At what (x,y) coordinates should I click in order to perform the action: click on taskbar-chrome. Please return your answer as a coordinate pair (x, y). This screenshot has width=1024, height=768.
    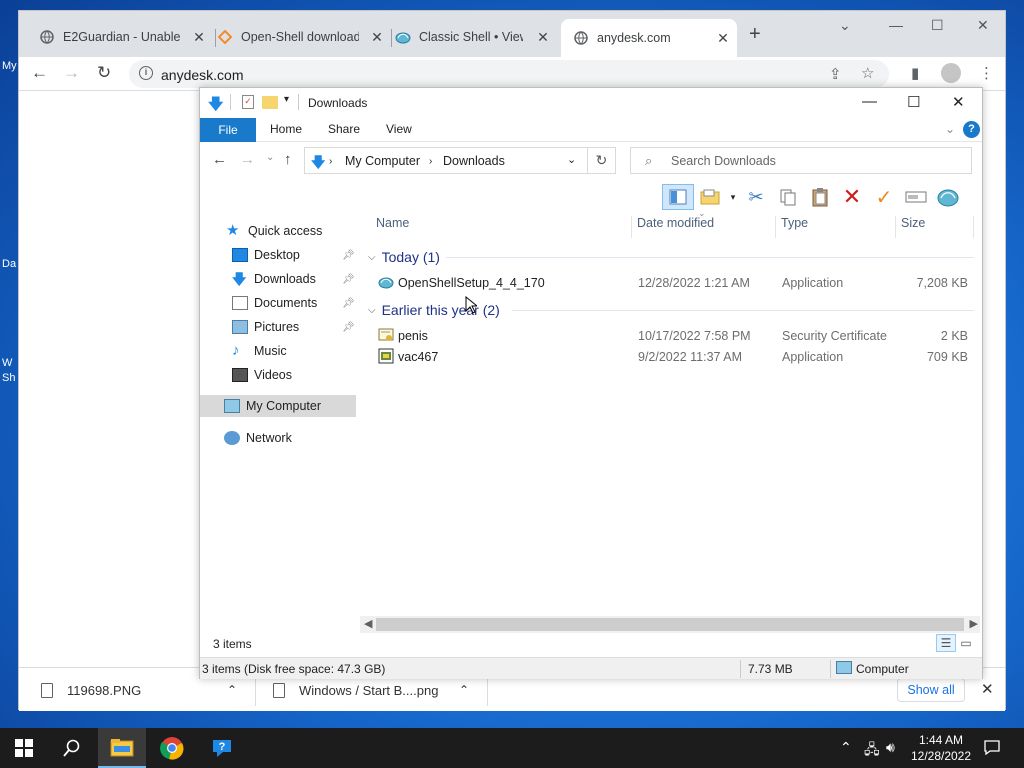
    Looking at the image, I should click on (172, 748).